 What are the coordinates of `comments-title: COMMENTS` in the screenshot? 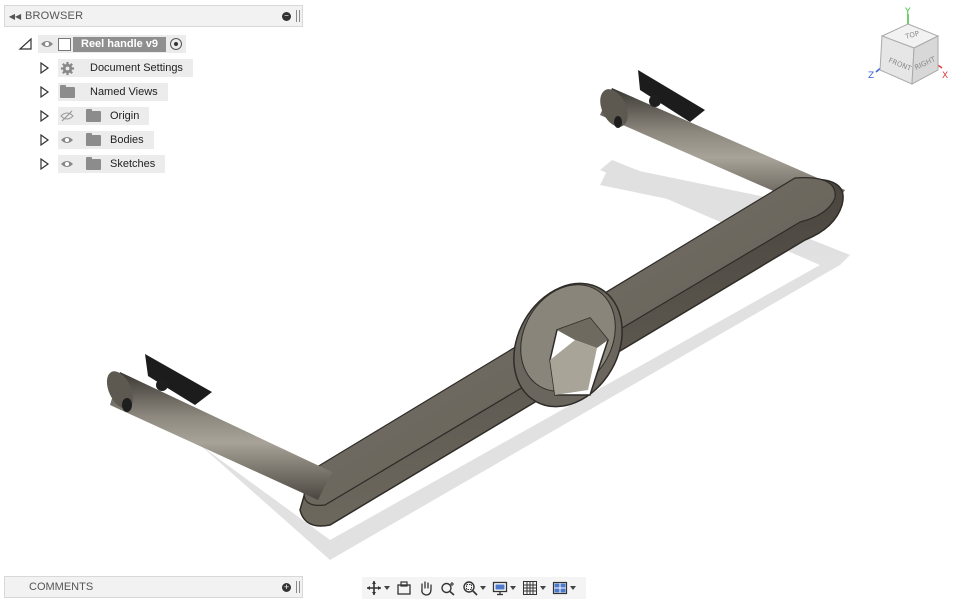 It's located at (61, 587).